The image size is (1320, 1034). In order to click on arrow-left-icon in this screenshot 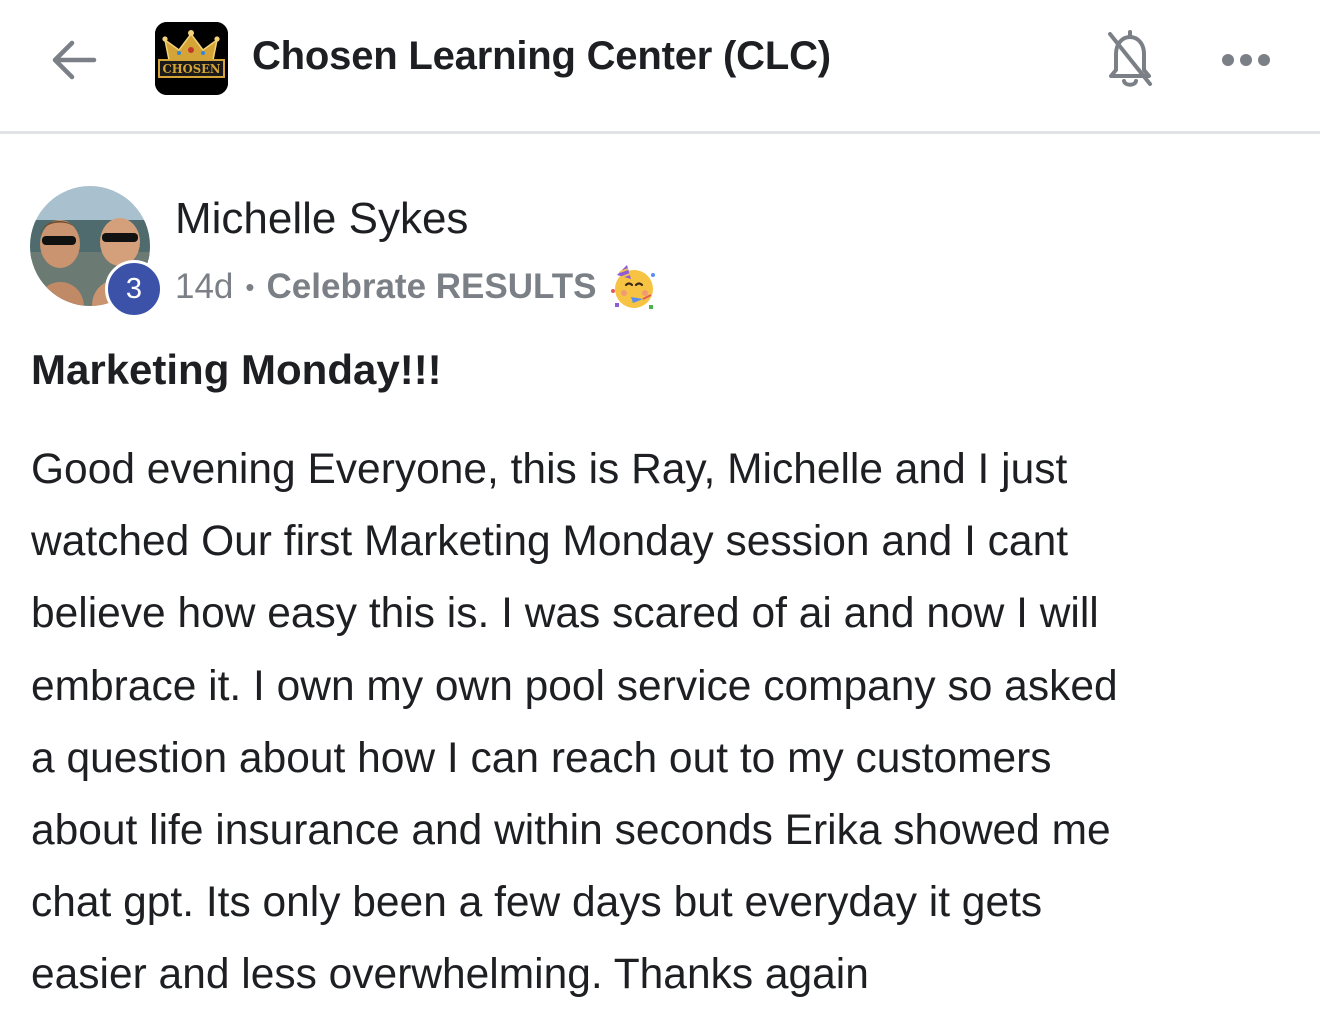, I will do `click(74, 60)`.